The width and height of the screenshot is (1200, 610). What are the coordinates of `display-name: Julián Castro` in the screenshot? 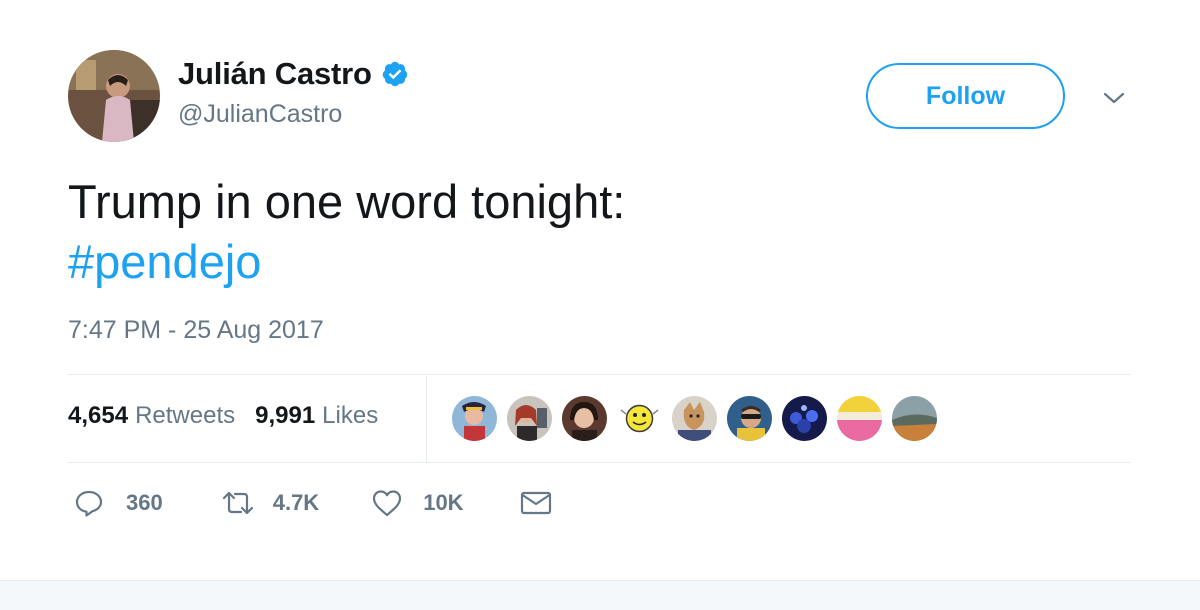 It's located at (275, 74).